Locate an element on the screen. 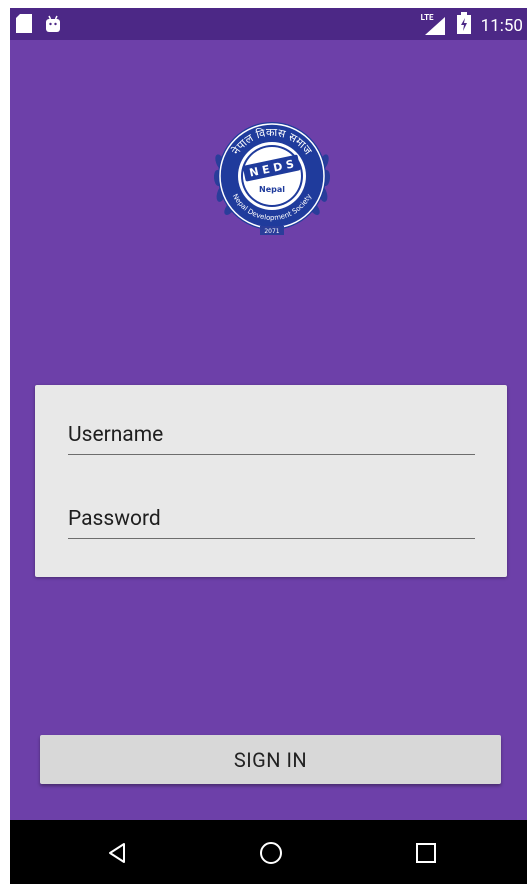 This screenshot has height=884, width=527. sign-in-button: SIGN IN is located at coordinates (270, 759).